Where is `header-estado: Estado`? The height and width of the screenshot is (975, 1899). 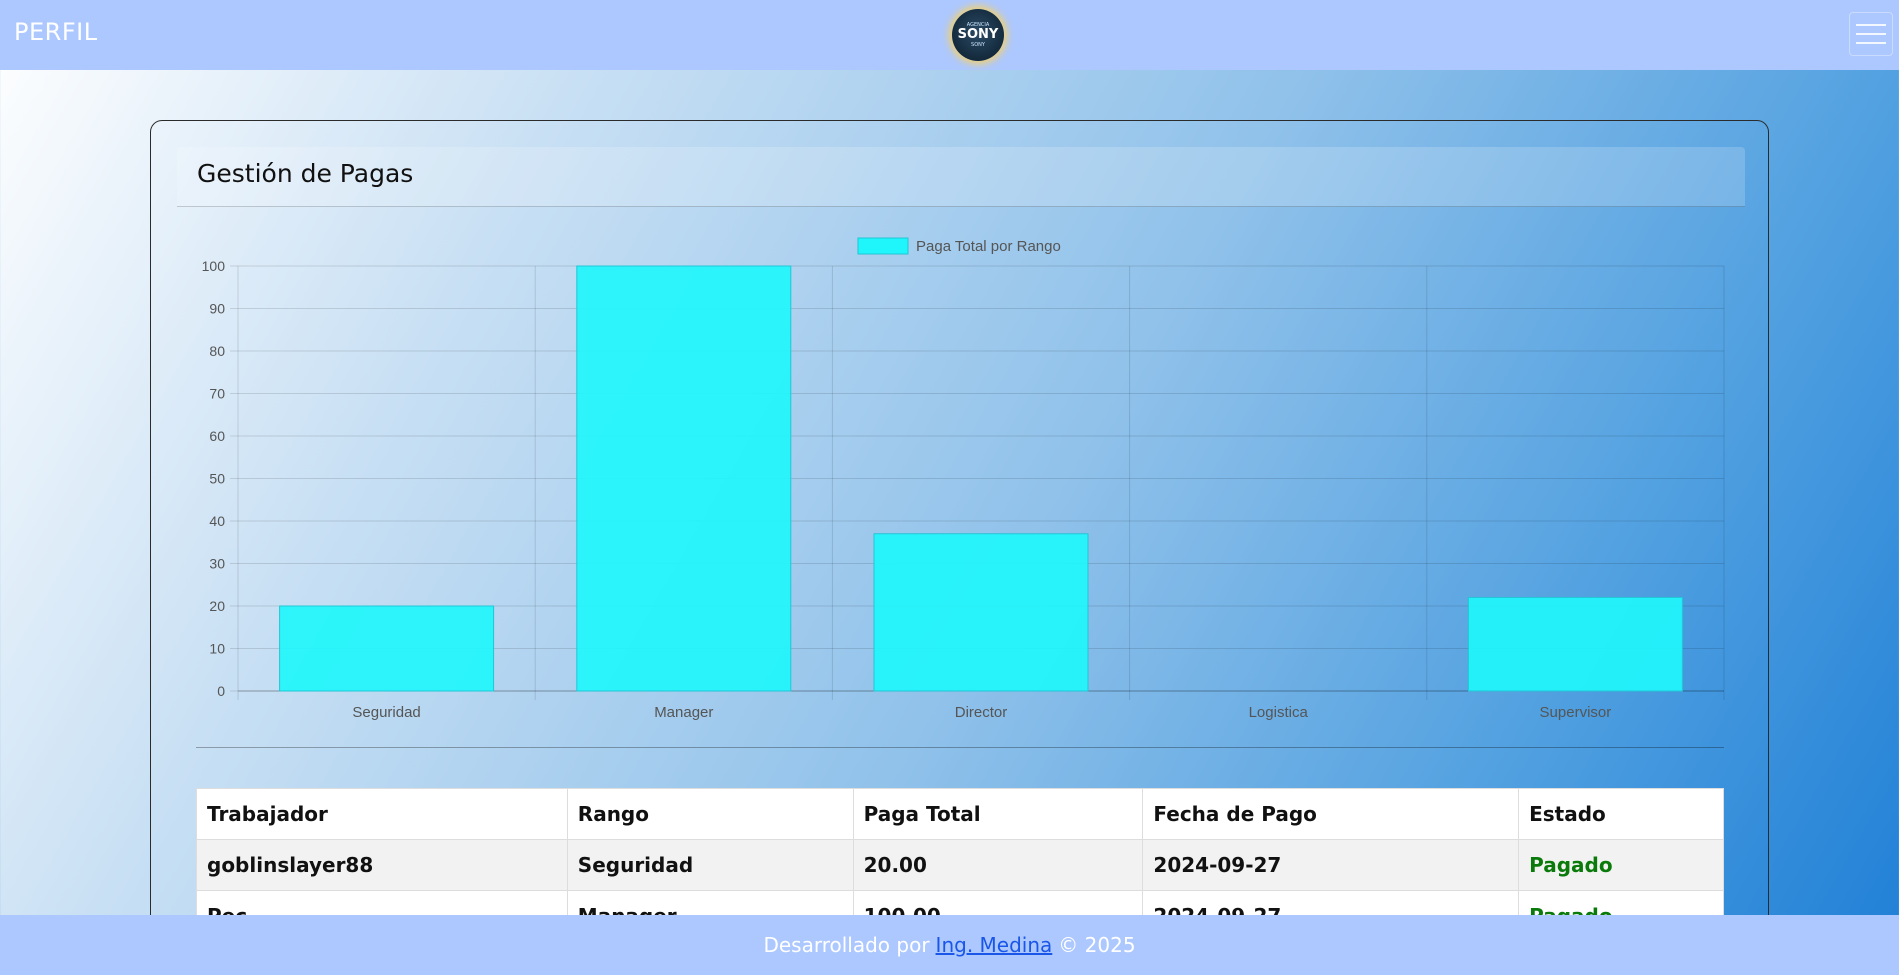
header-estado: Estado is located at coordinates (1621, 814).